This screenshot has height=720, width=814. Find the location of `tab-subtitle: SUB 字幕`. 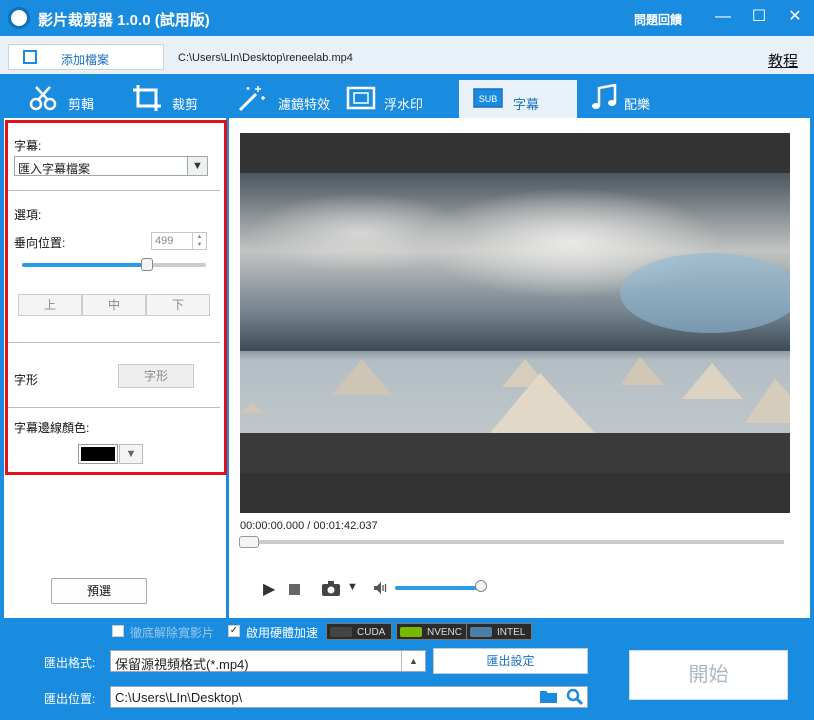

tab-subtitle: SUB 字幕 is located at coordinates (518, 99).